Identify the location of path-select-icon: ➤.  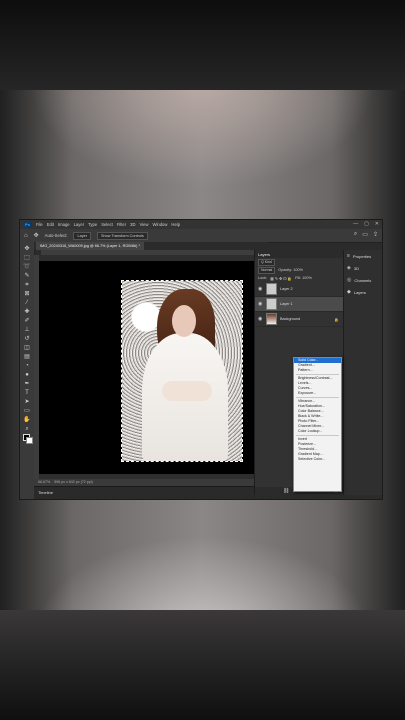
(27, 402).